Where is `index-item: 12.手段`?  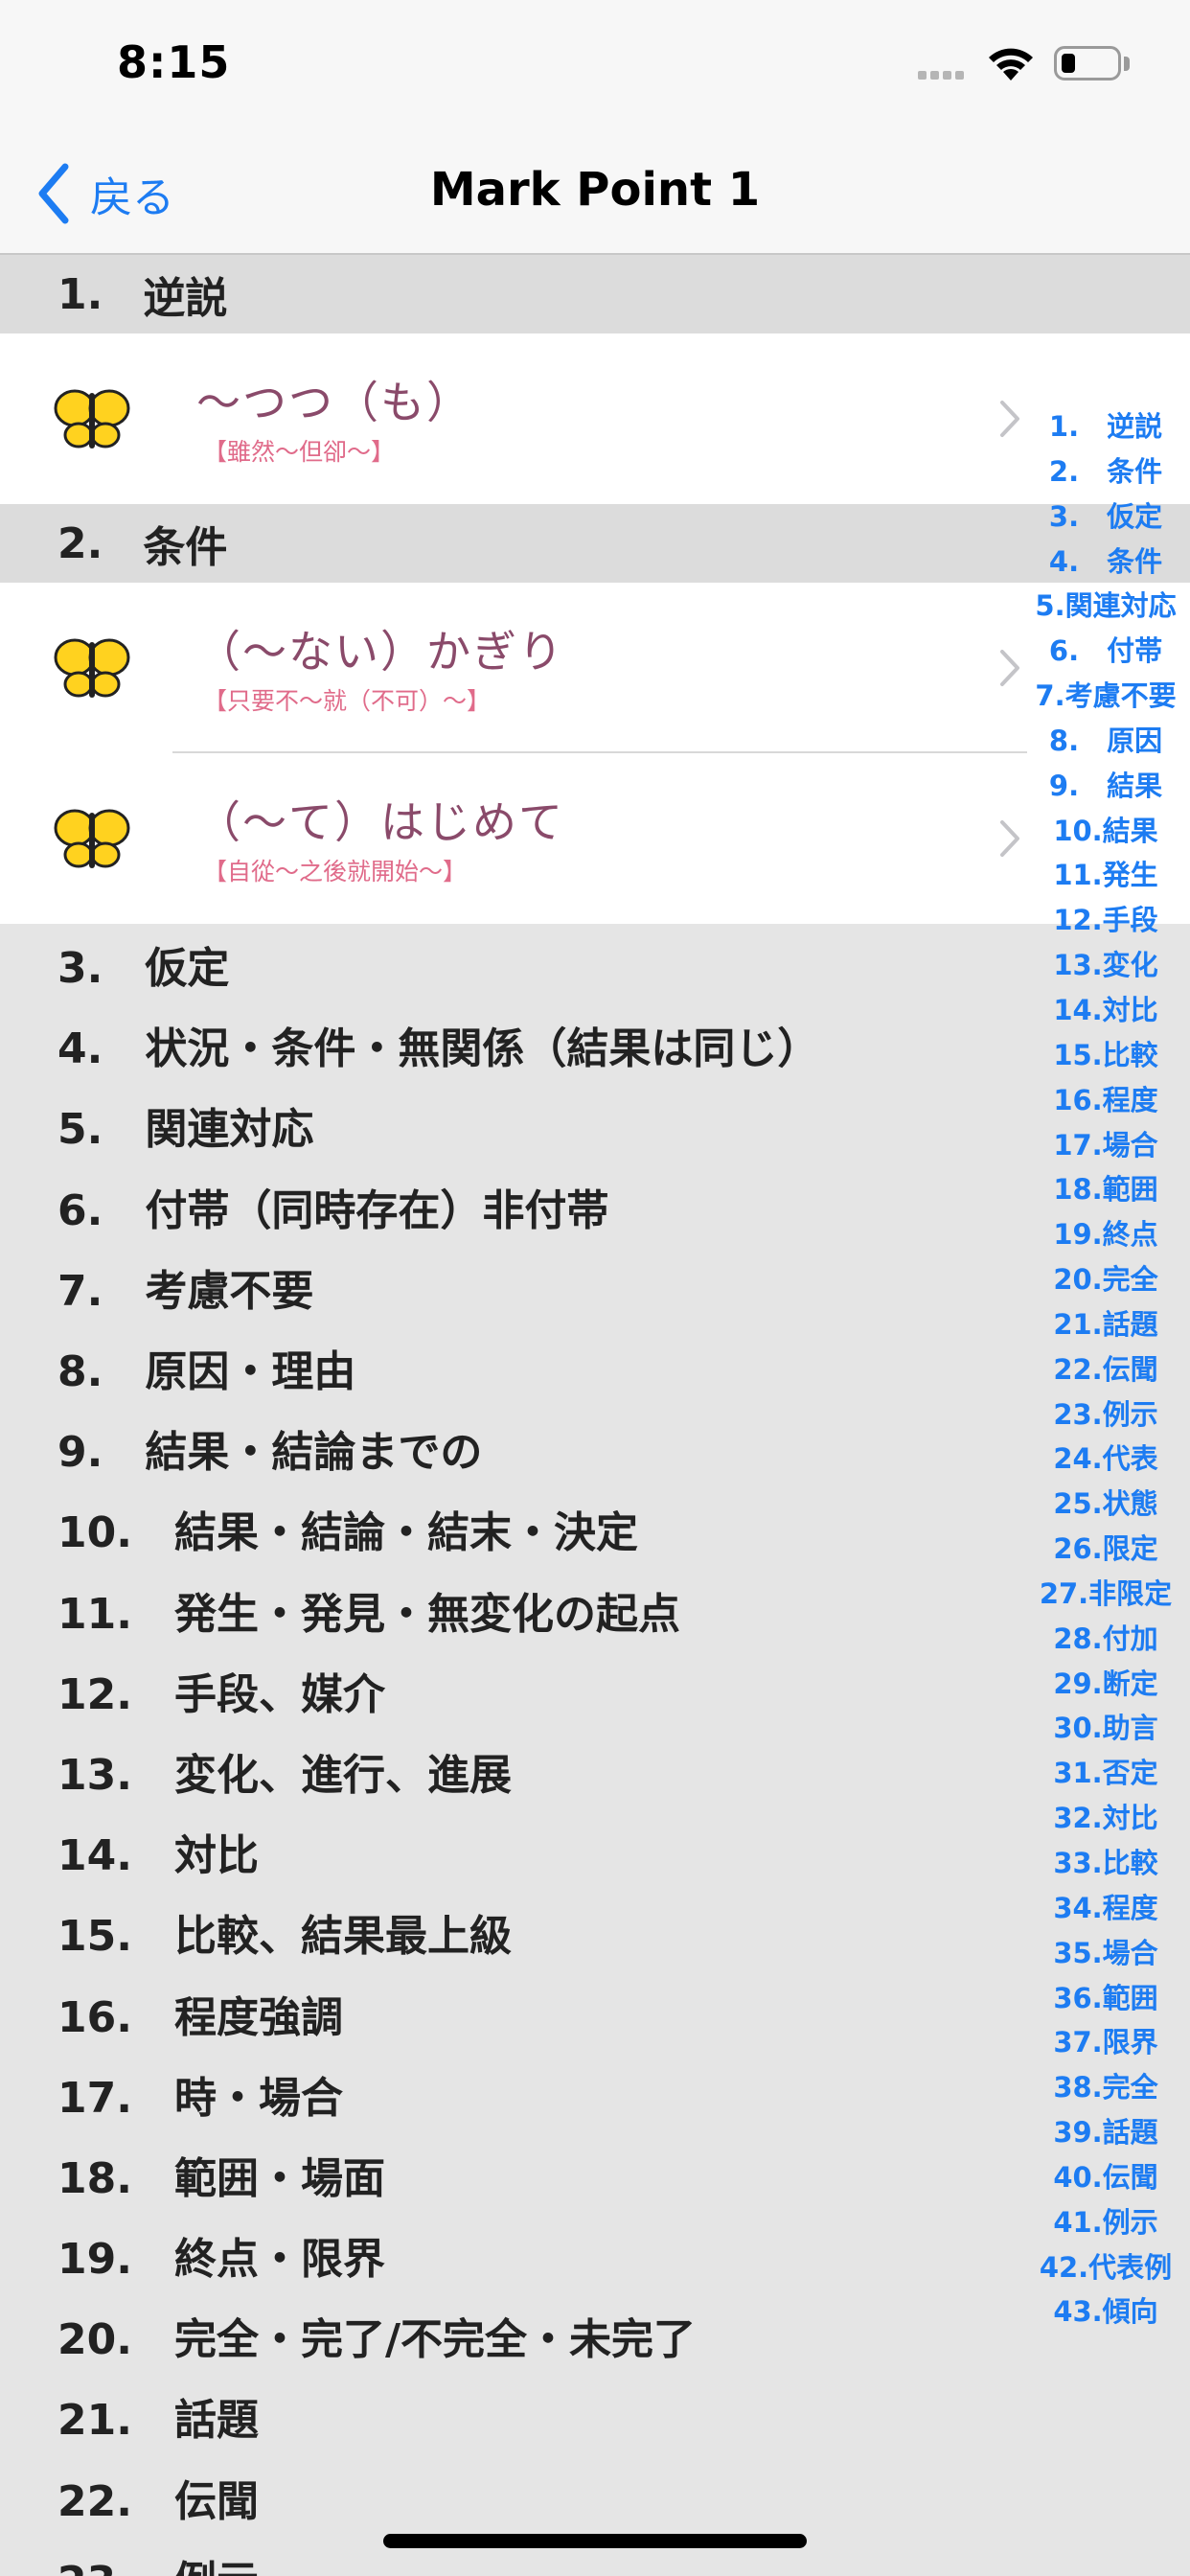 index-item: 12.手段 is located at coordinates (1105, 920).